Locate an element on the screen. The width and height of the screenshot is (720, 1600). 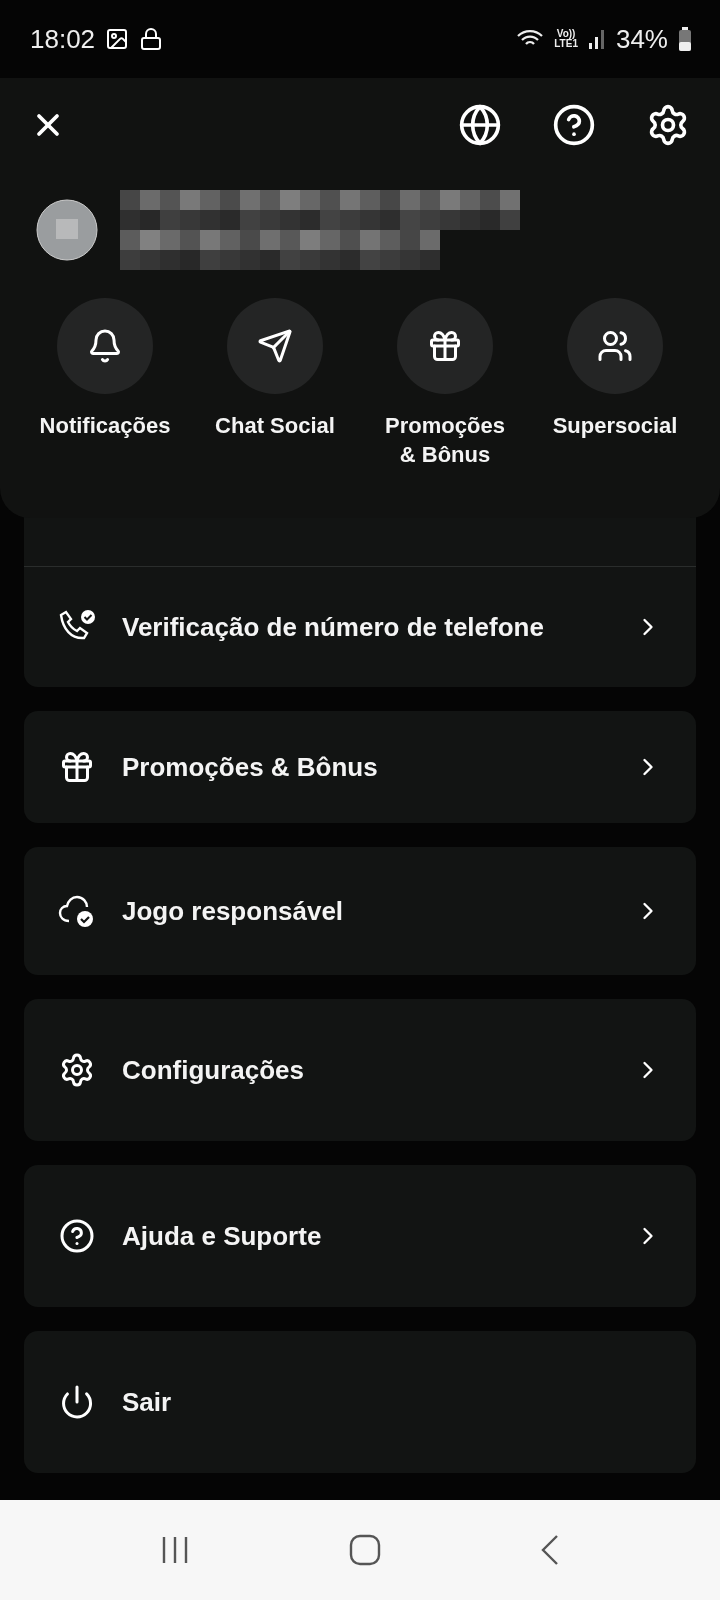
shortcut-label: Supersocial is located at coordinates (615, 426).